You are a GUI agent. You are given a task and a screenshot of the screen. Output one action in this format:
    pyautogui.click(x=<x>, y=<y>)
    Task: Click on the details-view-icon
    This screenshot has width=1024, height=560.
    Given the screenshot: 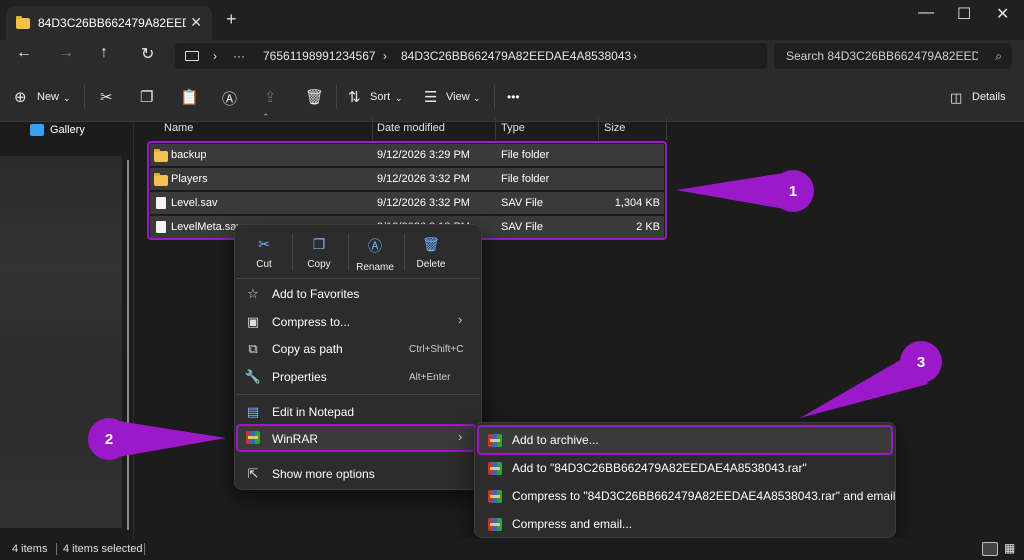 What is the action you would take?
    pyautogui.click(x=990, y=549)
    